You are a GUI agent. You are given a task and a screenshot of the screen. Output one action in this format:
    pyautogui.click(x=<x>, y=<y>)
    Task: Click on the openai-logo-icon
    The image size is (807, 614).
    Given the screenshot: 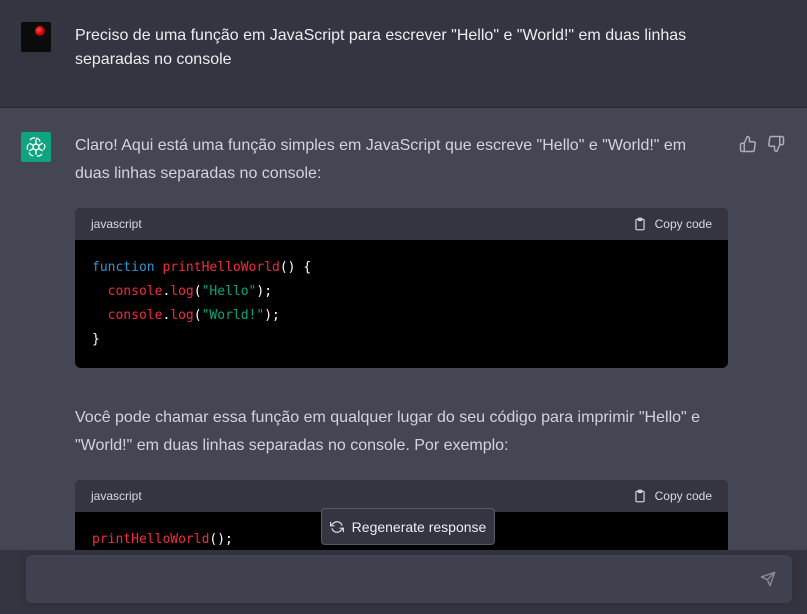 What is the action you would take?
    pyautogui.click(x=36, y=147)
    